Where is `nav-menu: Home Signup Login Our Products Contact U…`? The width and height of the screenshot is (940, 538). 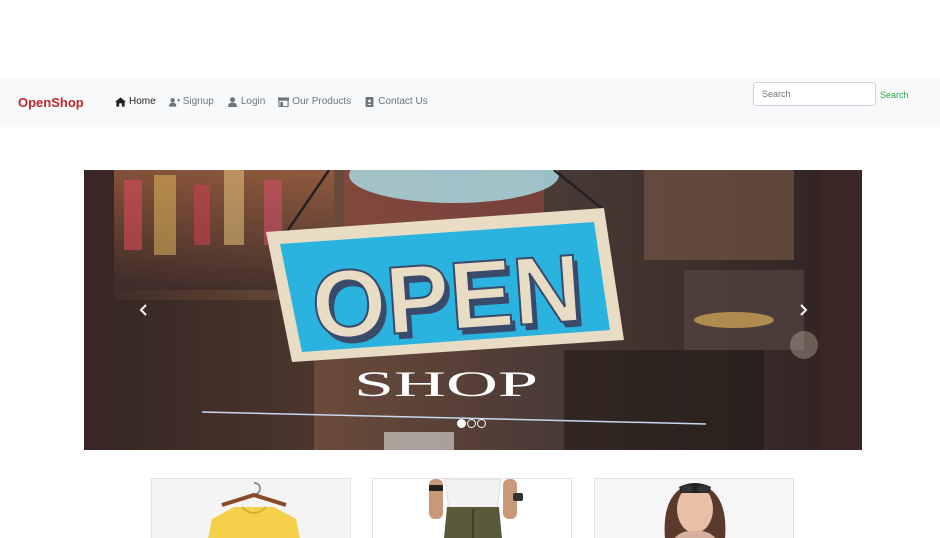
nav-menu: Home Signup Login Our Products Contact U… is located at coordinates (271, 101).